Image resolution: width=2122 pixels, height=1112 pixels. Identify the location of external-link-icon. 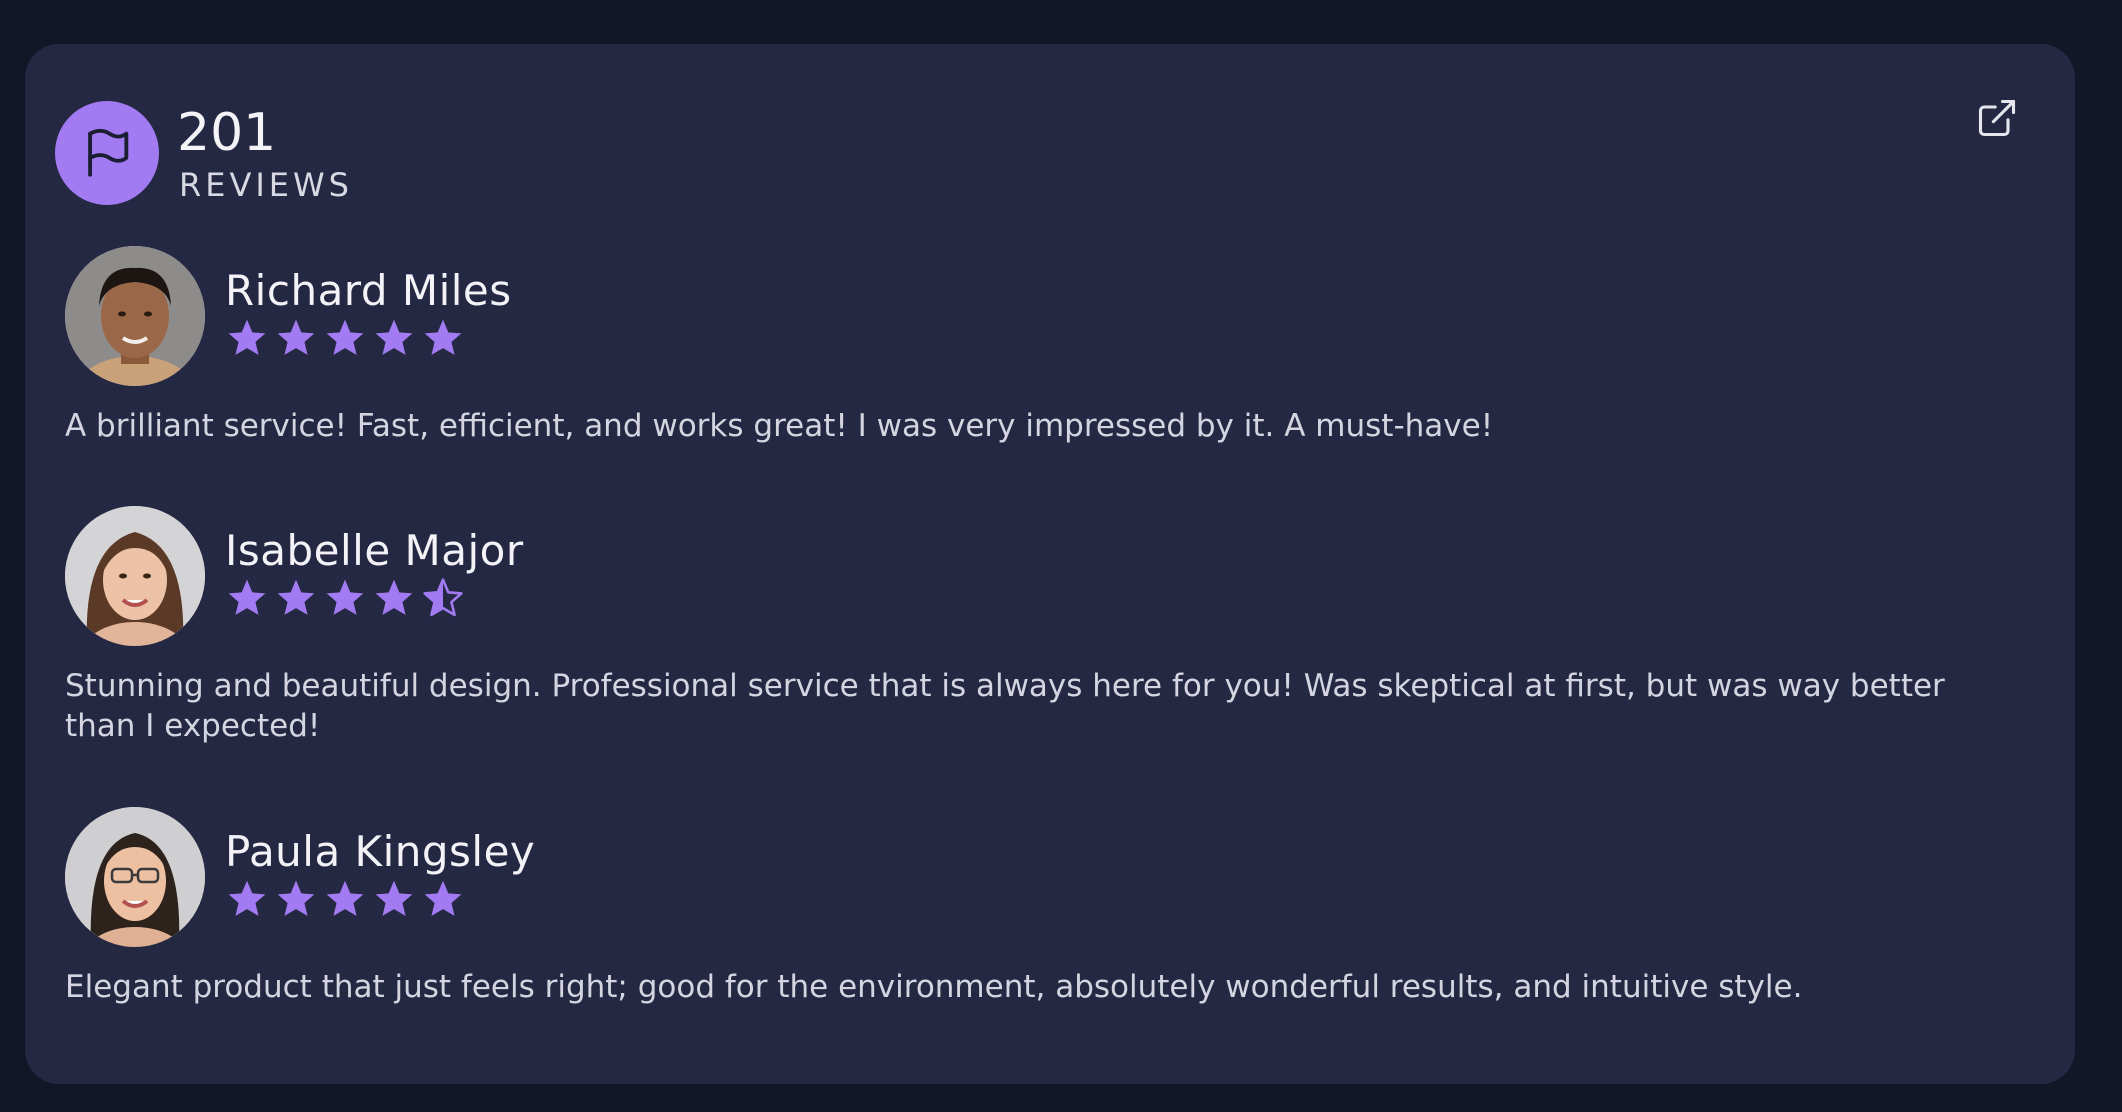
(1997, 118).